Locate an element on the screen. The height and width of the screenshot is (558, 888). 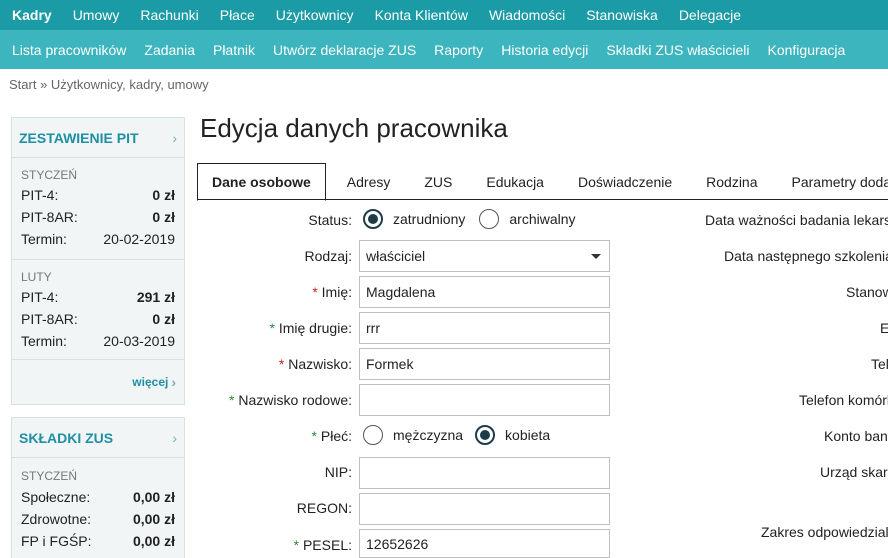
more-link: więcej › is located at coordinates (98, 382).